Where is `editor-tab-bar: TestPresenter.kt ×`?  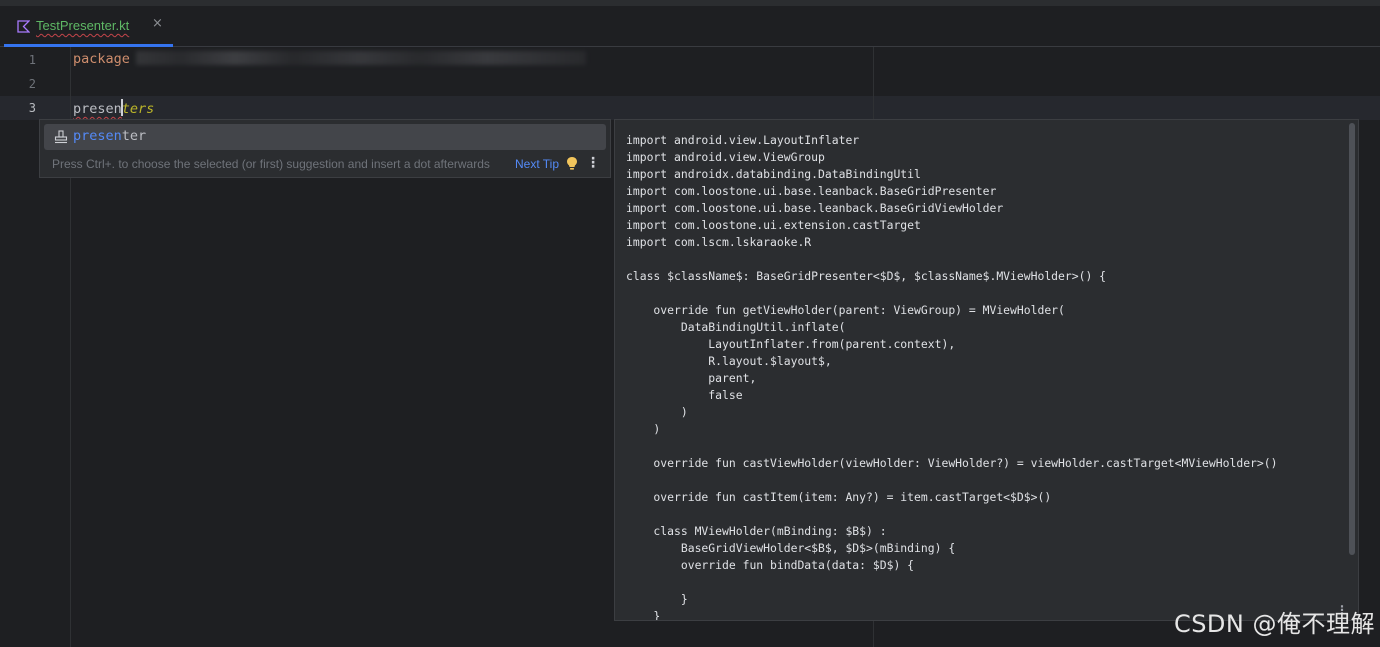
editor-tab-bar: TestPresenter.kt × is located at coordinates (690, 26).